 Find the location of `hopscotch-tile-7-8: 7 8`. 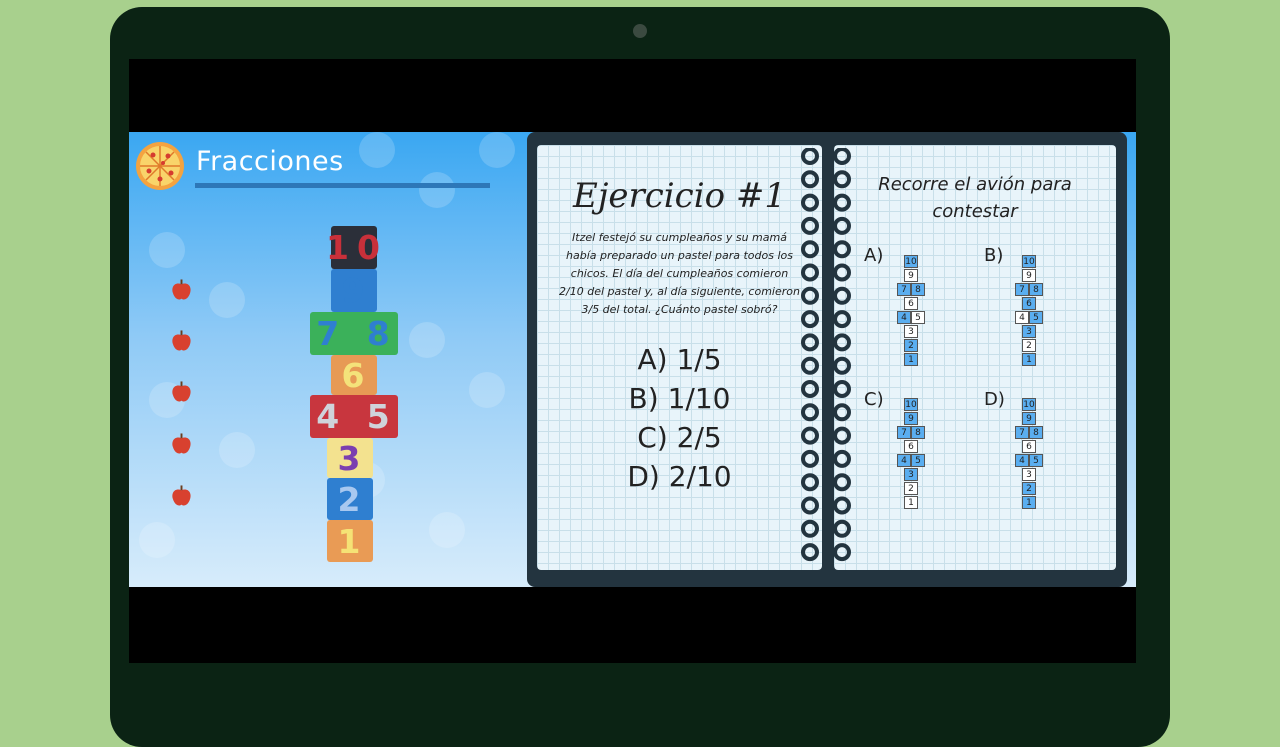

hopscotch-tile-7-8: 7 8 is located at coordinates (354, 333).